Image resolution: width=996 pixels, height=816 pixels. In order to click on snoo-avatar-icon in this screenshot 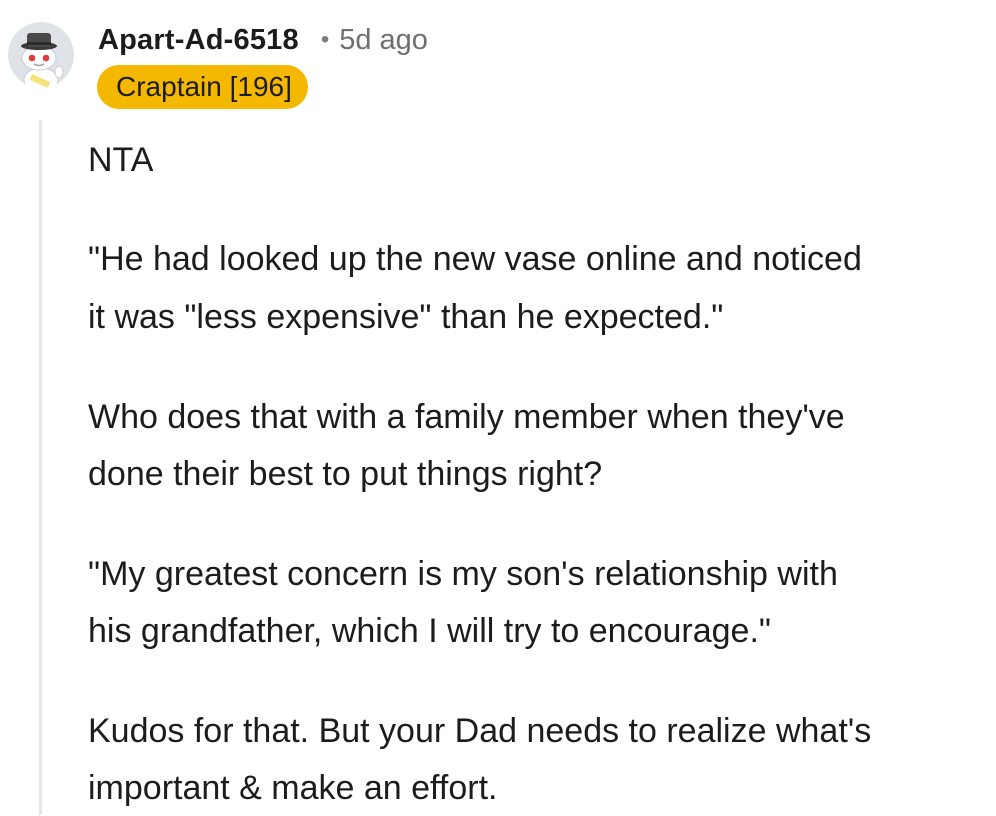, I will do `click(41, 55)`.